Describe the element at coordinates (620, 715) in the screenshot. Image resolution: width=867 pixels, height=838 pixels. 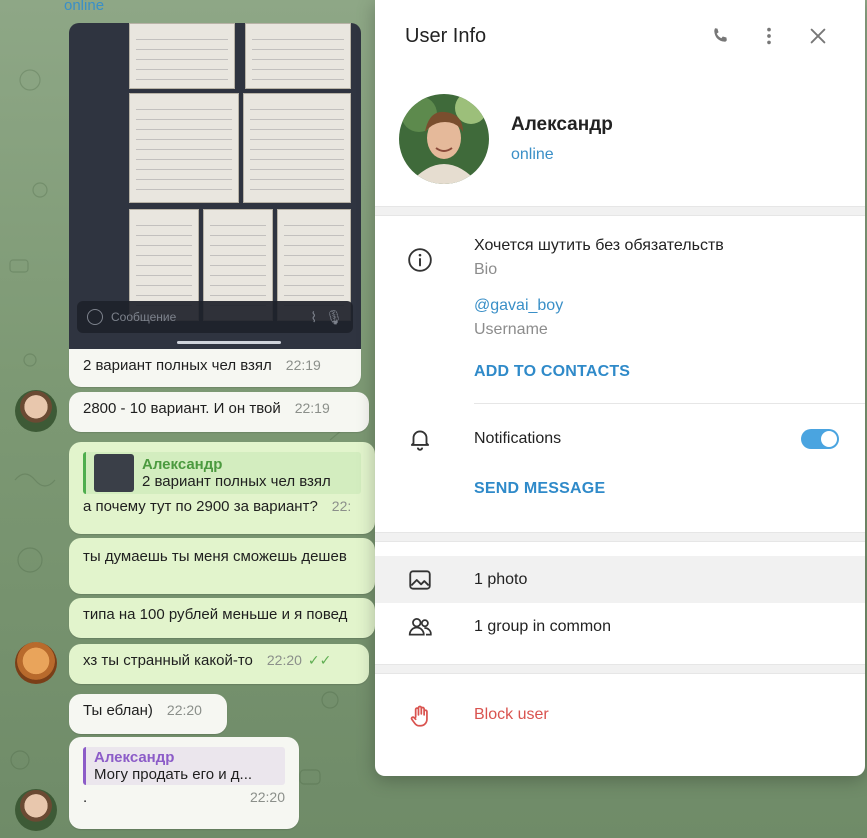
I see `block-user-row: Block user` at that location.